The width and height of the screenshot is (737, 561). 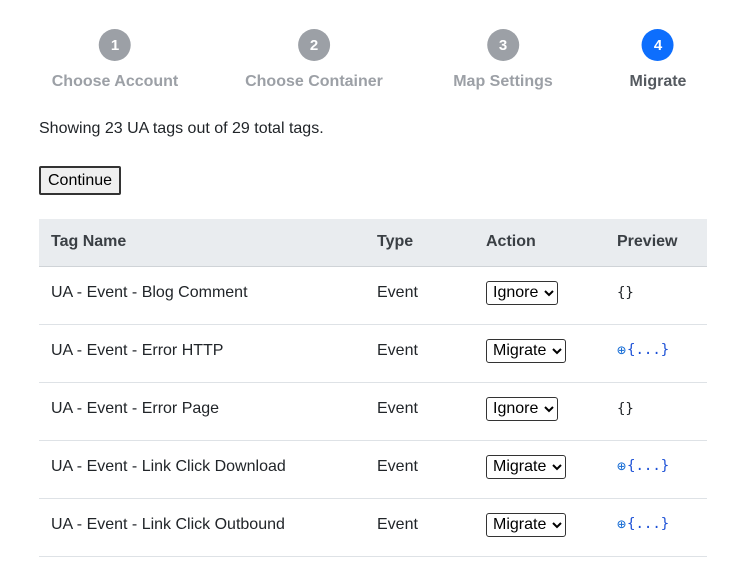 What do you see at coordinates (202, 527) in the screenshot?
I see `tag-name-cell: UA - Event - Link Click Outbound` at bounding box center [202, 527].